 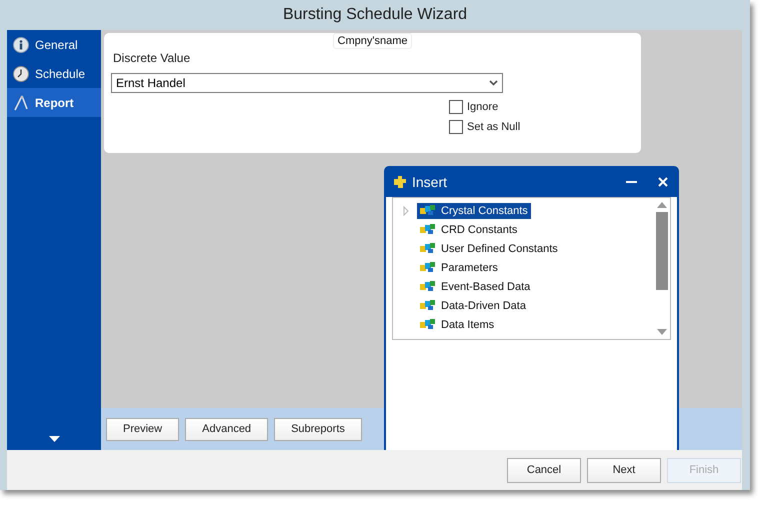 What do you see at coordinates (54, 44) in the screenshot?
I see `sidebar-item: General` at bounding box center [54, 44].